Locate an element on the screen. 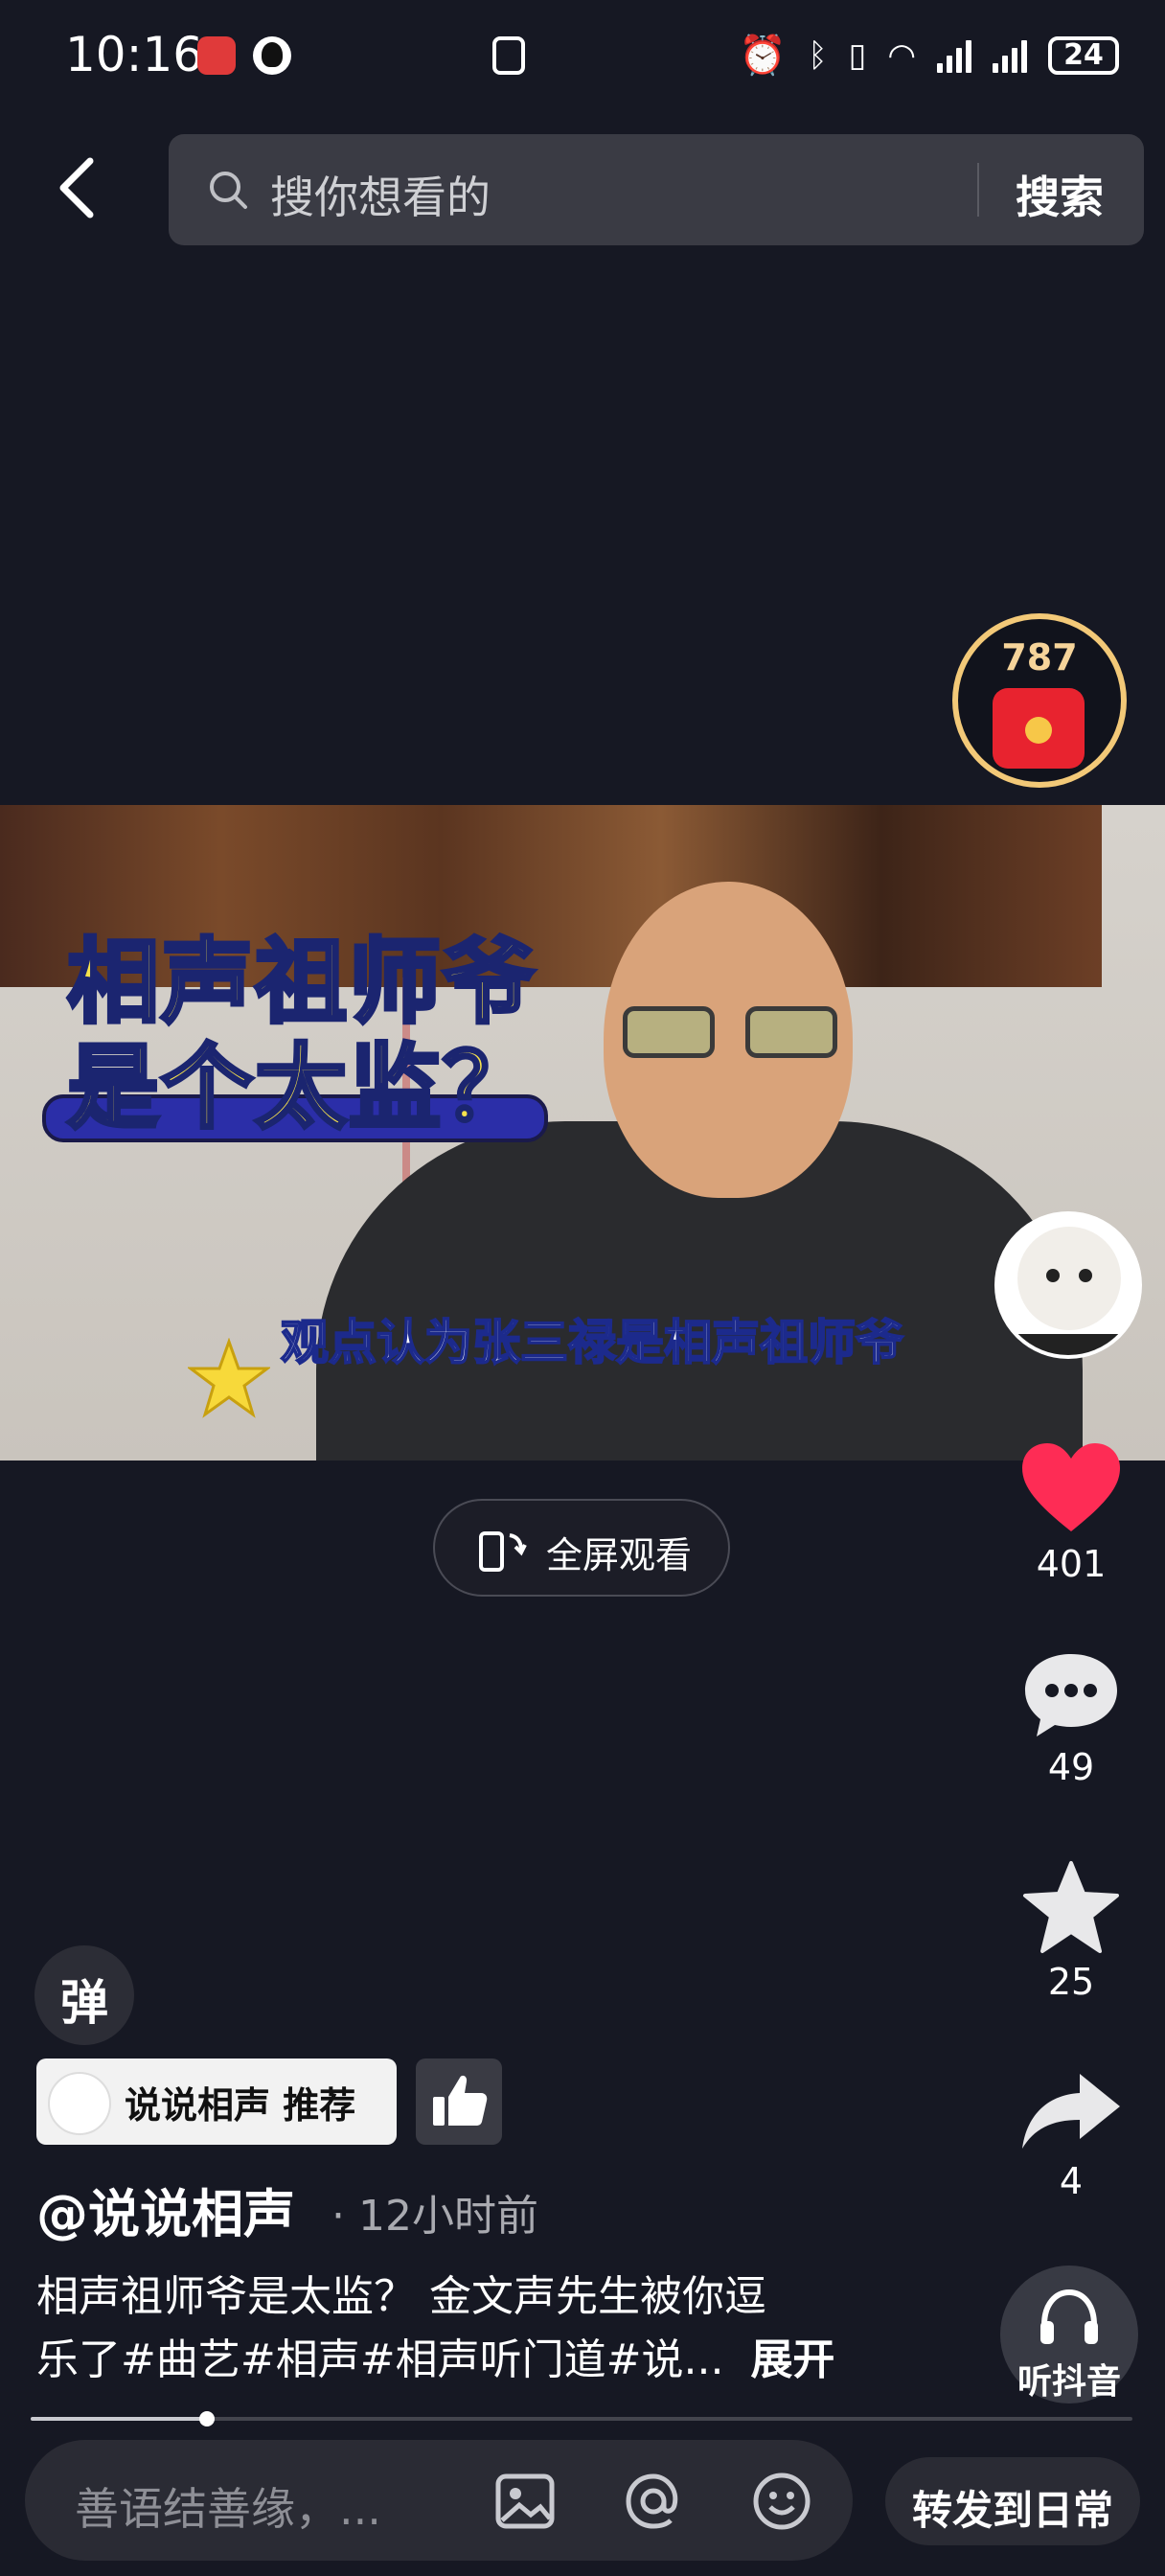 This screenshot has width=1165, height=2576. chevron-left-icon is located at coordinates (76, 187).